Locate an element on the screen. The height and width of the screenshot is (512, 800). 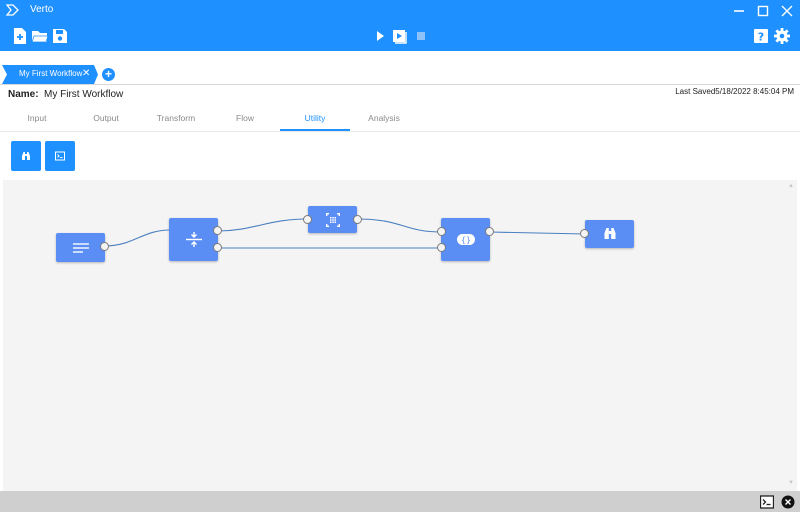
app-title: Verto is located at coordinates (42, 9).